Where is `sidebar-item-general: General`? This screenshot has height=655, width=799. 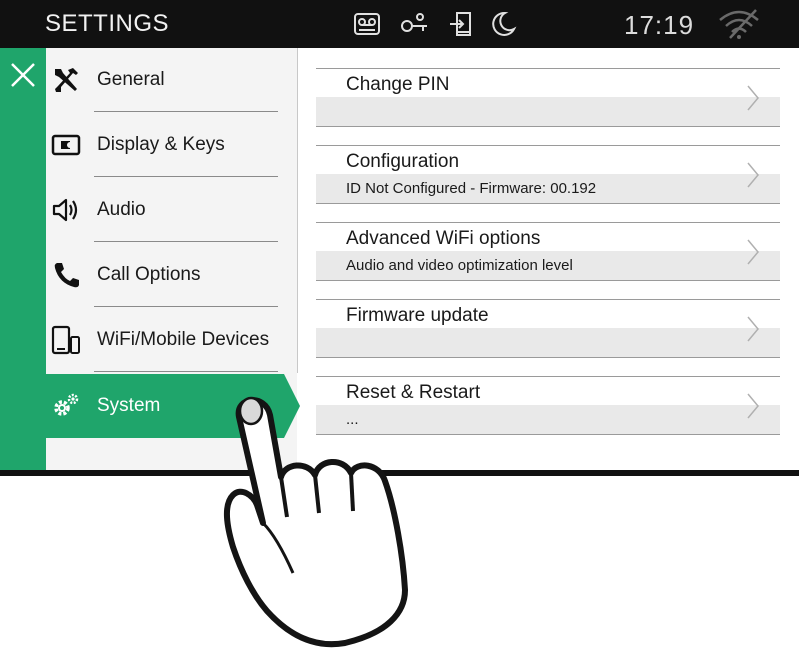
sidebar-item-general: General is located at coordinates (162, 80).